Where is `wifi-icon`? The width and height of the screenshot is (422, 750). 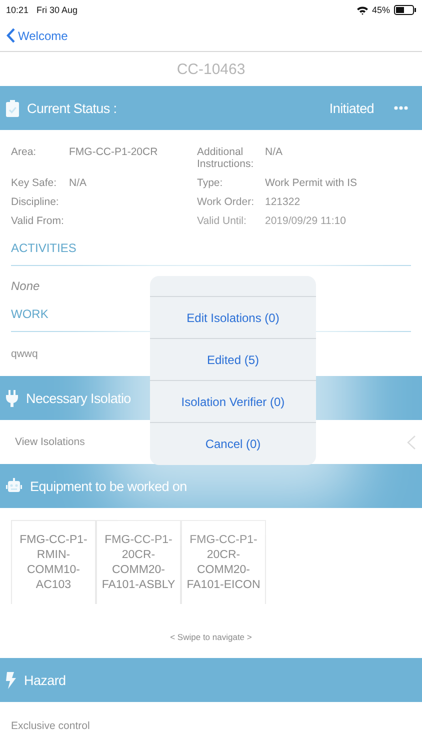
wifi-icon is located at coordinates (362, 10).